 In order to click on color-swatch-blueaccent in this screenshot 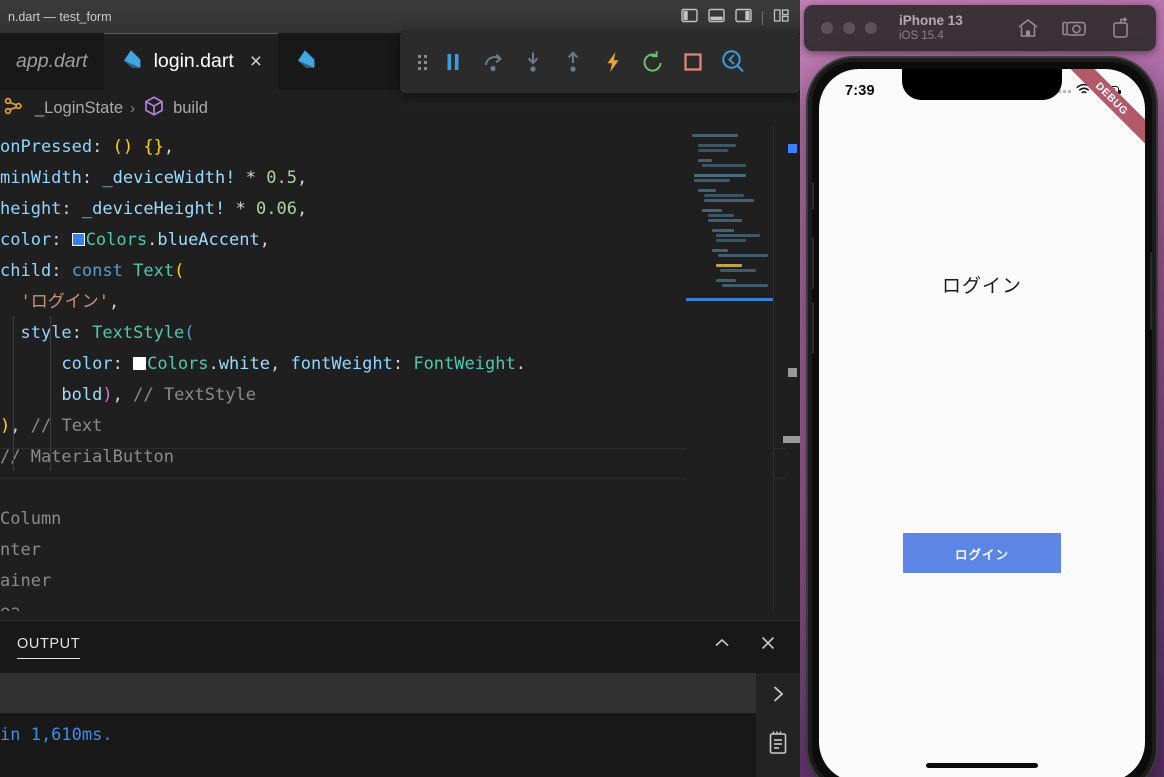, I will do `click(78, 239)`.